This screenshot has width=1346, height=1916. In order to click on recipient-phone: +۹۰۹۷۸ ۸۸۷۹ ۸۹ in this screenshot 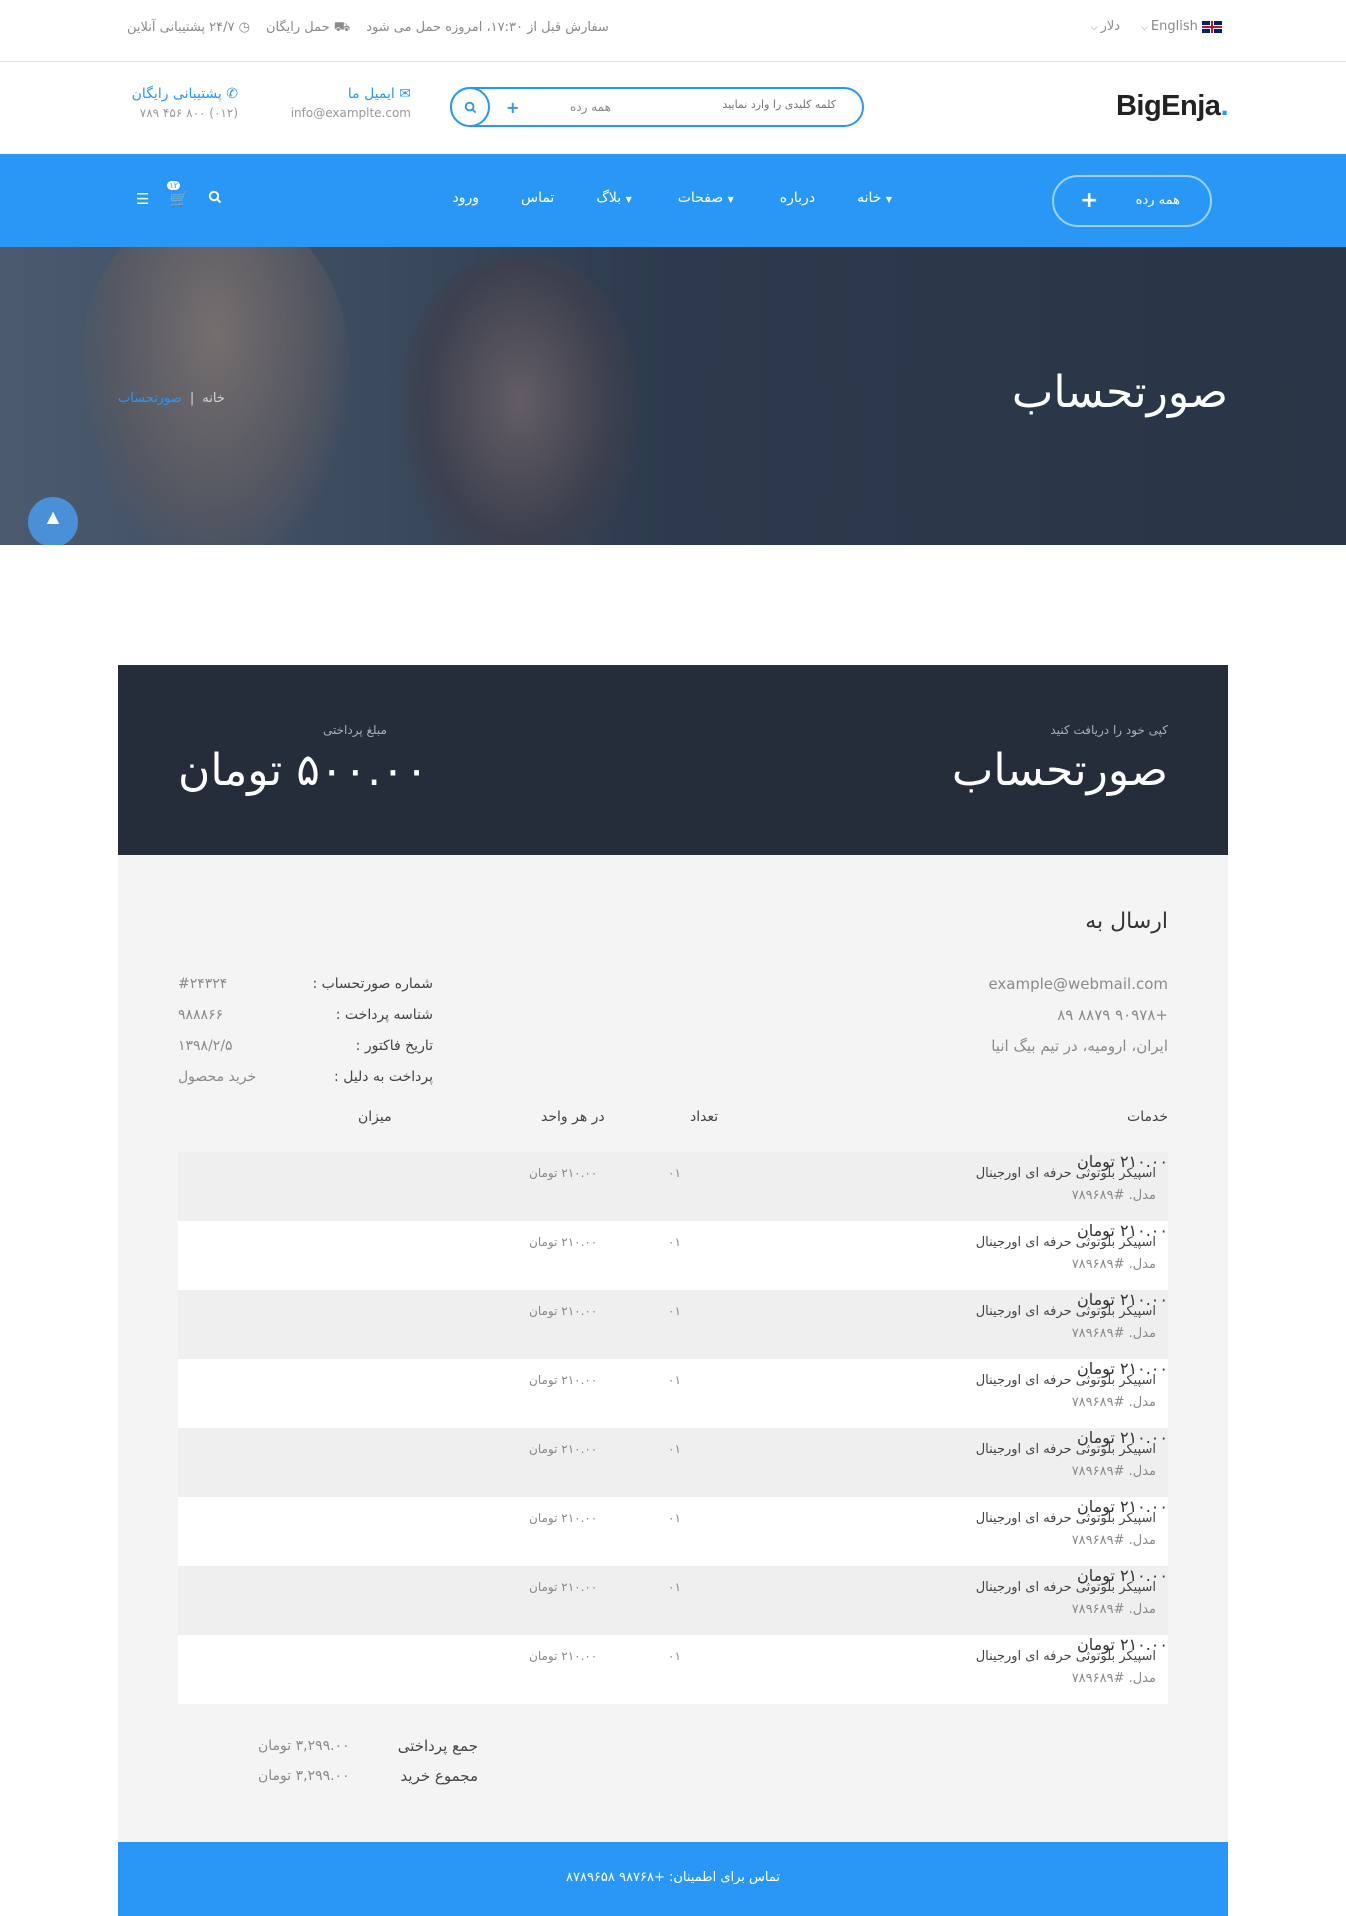, I will do `click(1112, 1015)`.